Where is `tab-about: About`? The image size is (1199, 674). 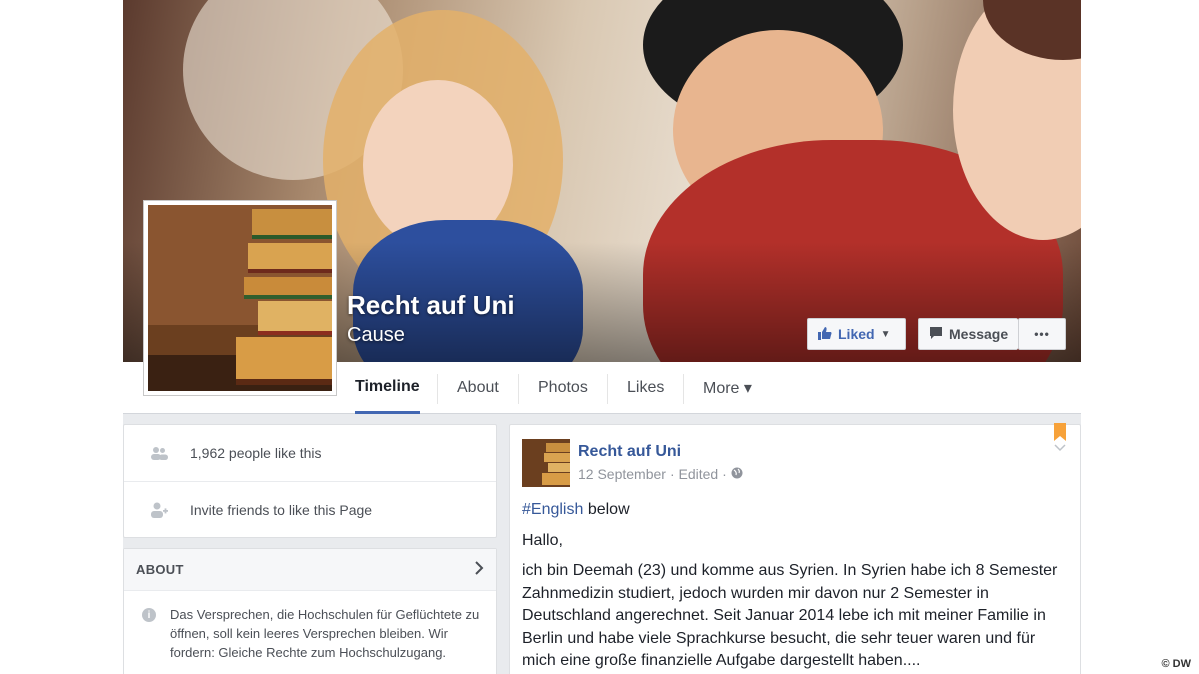 tab-about: About is located at coordinates (478, 388).